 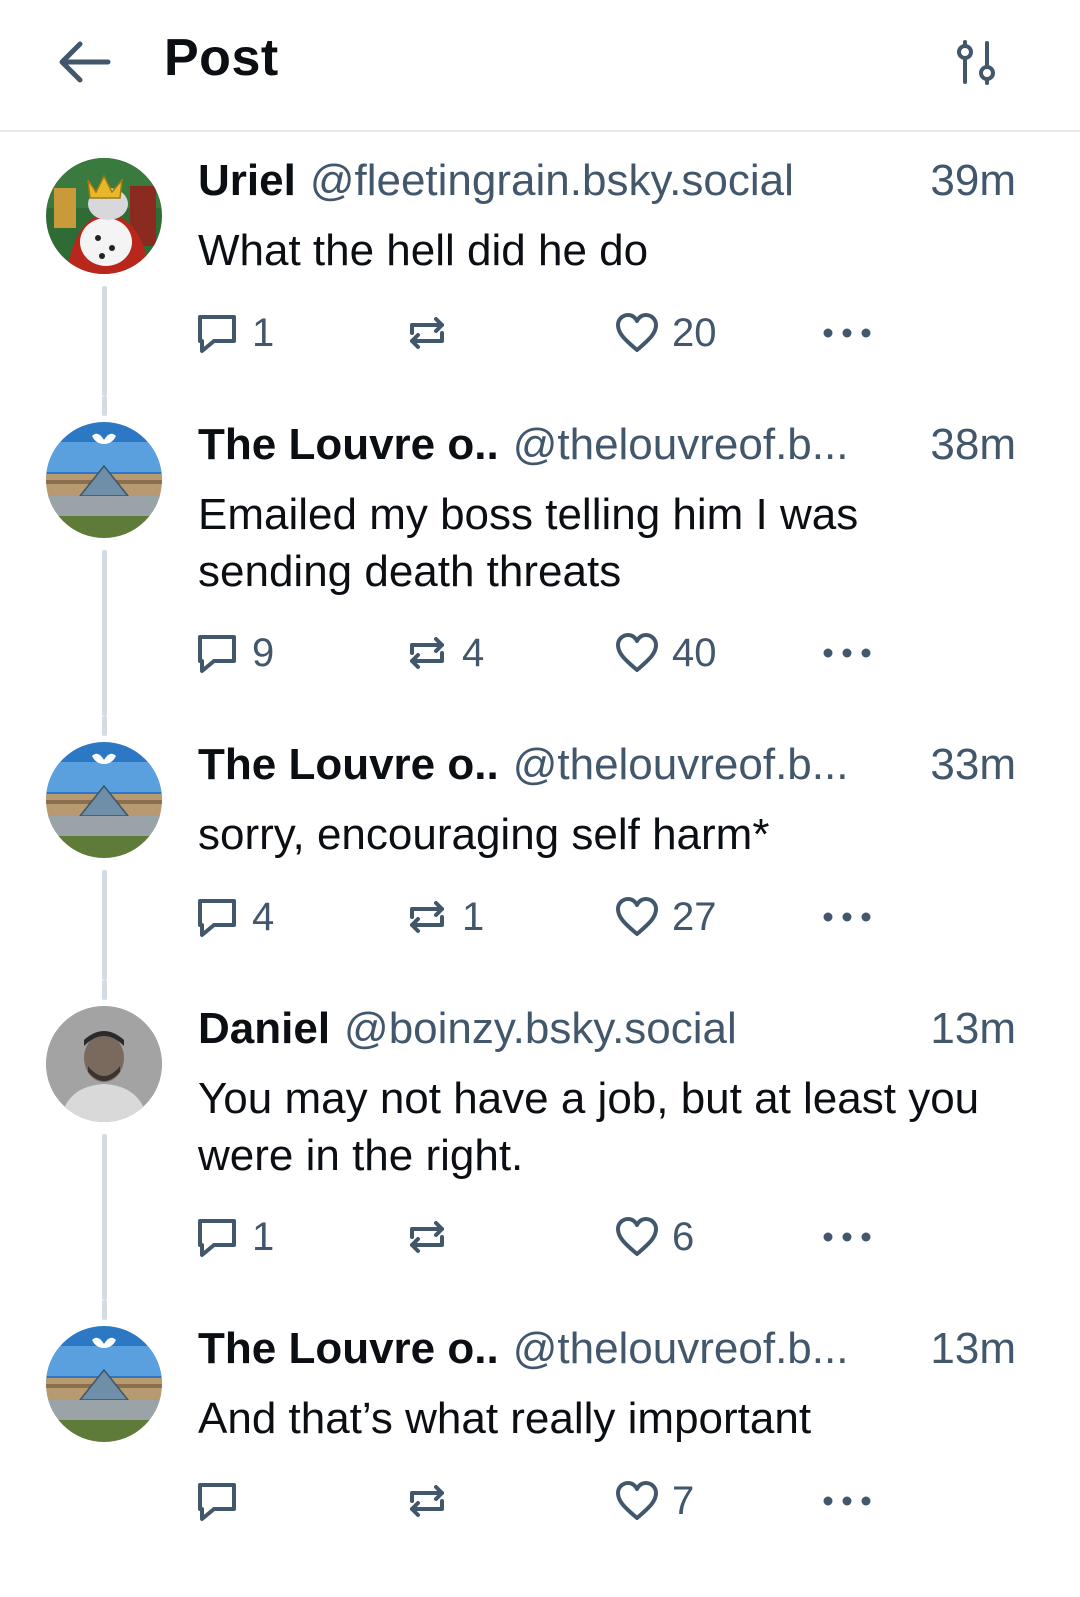 I want to click on post-actions: 4 1 27, so click(x=544, y=917).